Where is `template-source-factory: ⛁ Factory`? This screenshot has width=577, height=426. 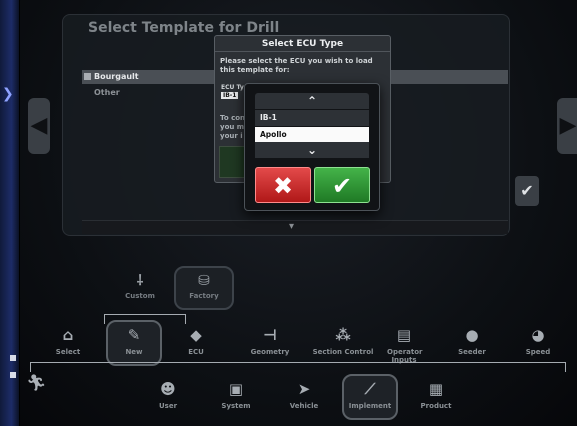
template-source-factory: ⛁ Factory is located at coordinates (204, 287).